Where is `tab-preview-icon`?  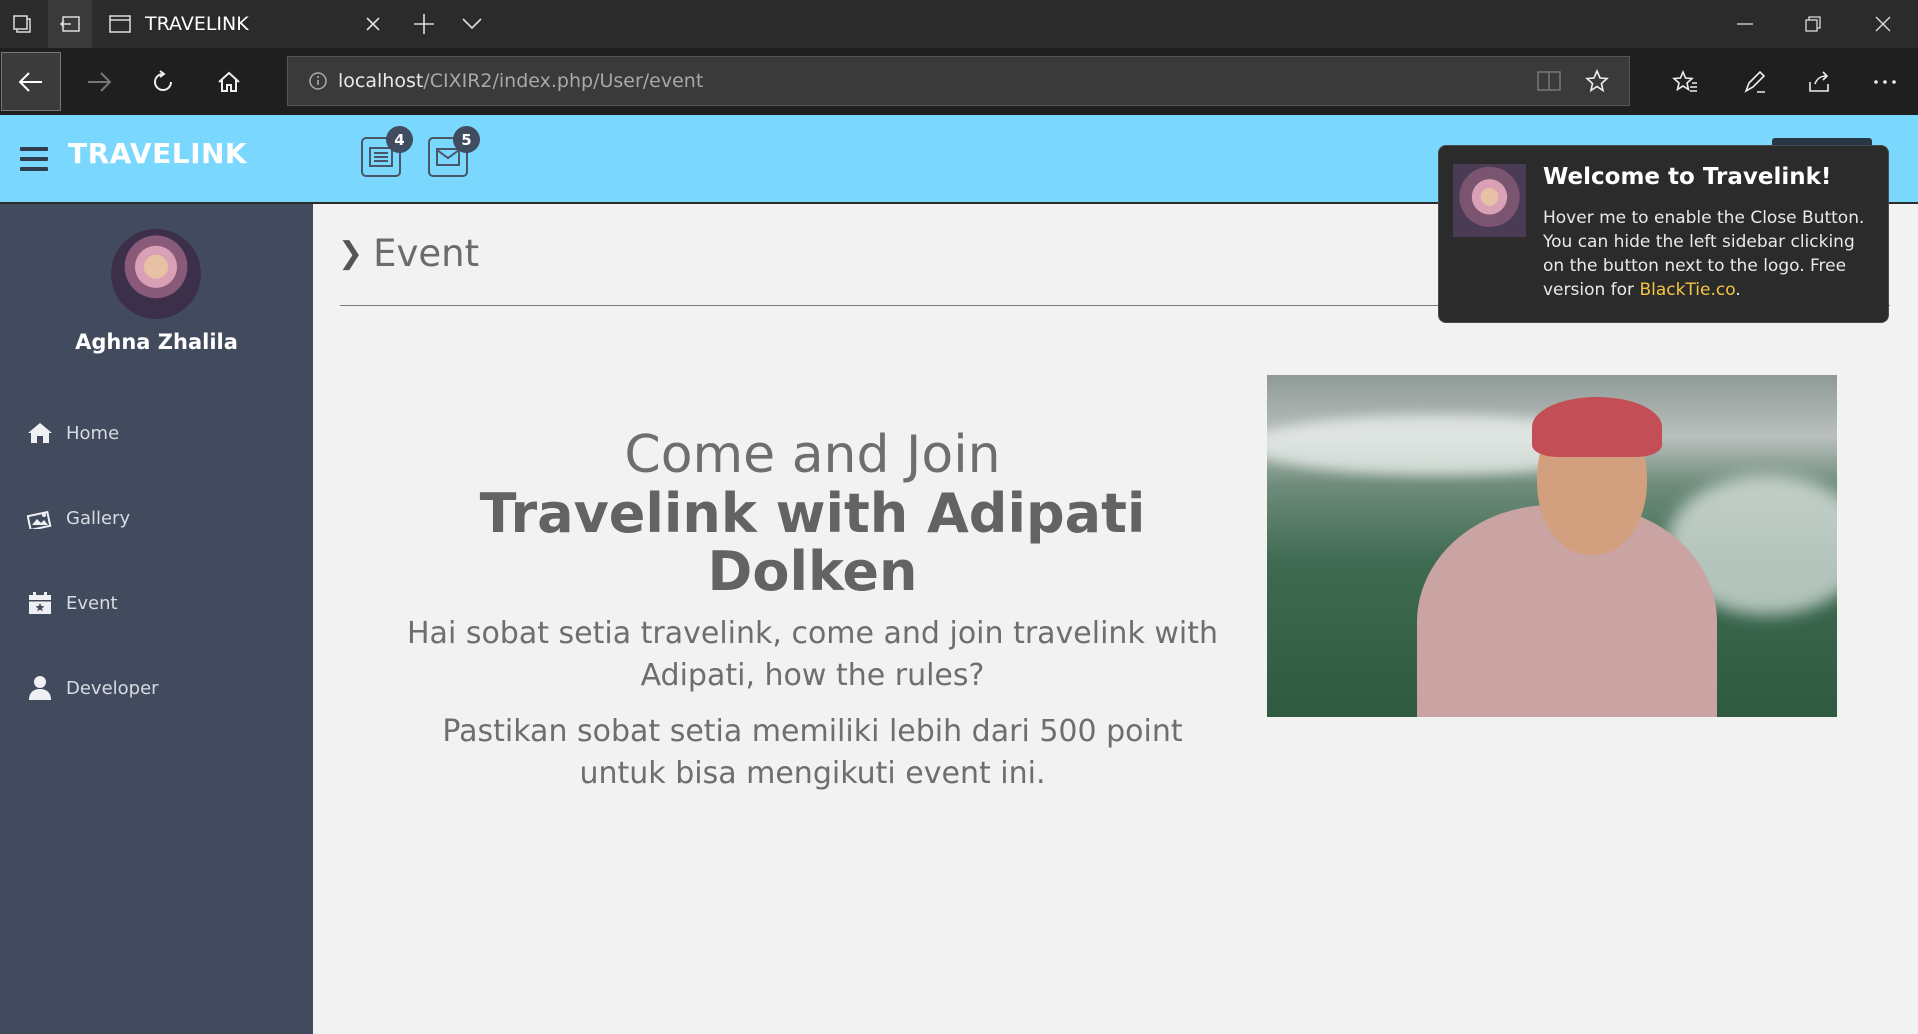
tab-preview-icon is located at coordinates (22, 24).